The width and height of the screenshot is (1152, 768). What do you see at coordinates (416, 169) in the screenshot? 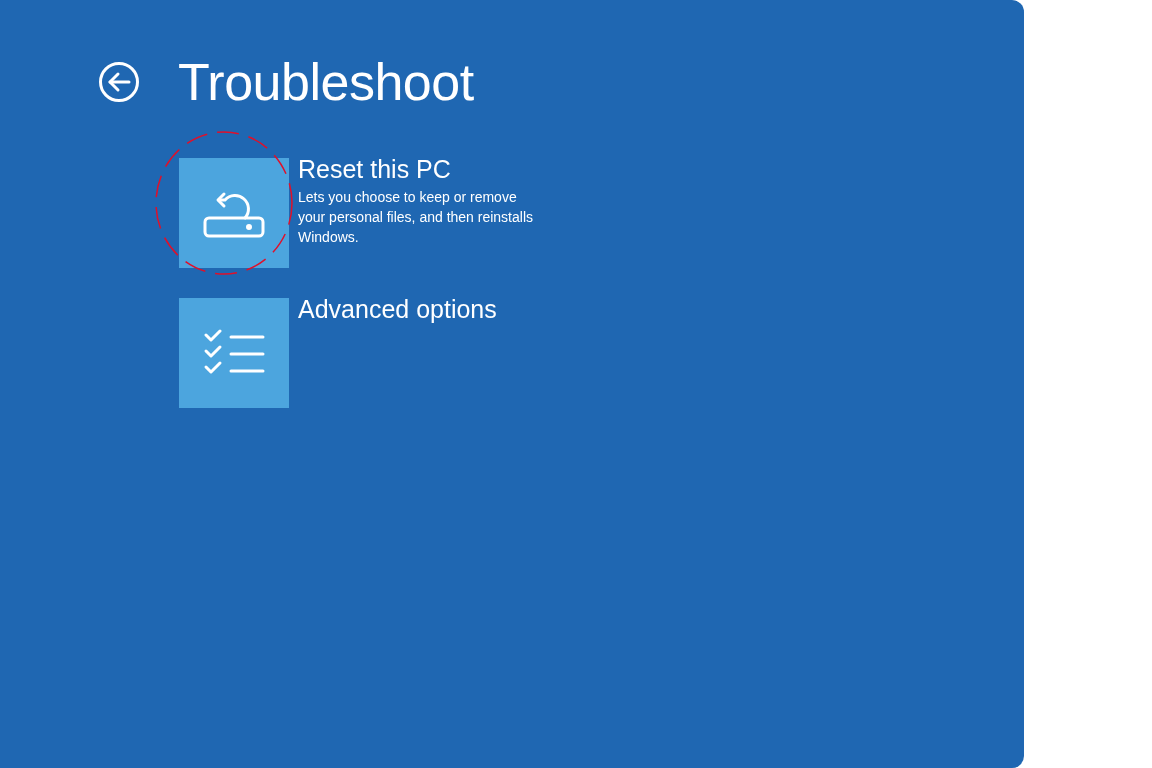
I see `option-title: Reset this PC` at bounding box center [416, 169].